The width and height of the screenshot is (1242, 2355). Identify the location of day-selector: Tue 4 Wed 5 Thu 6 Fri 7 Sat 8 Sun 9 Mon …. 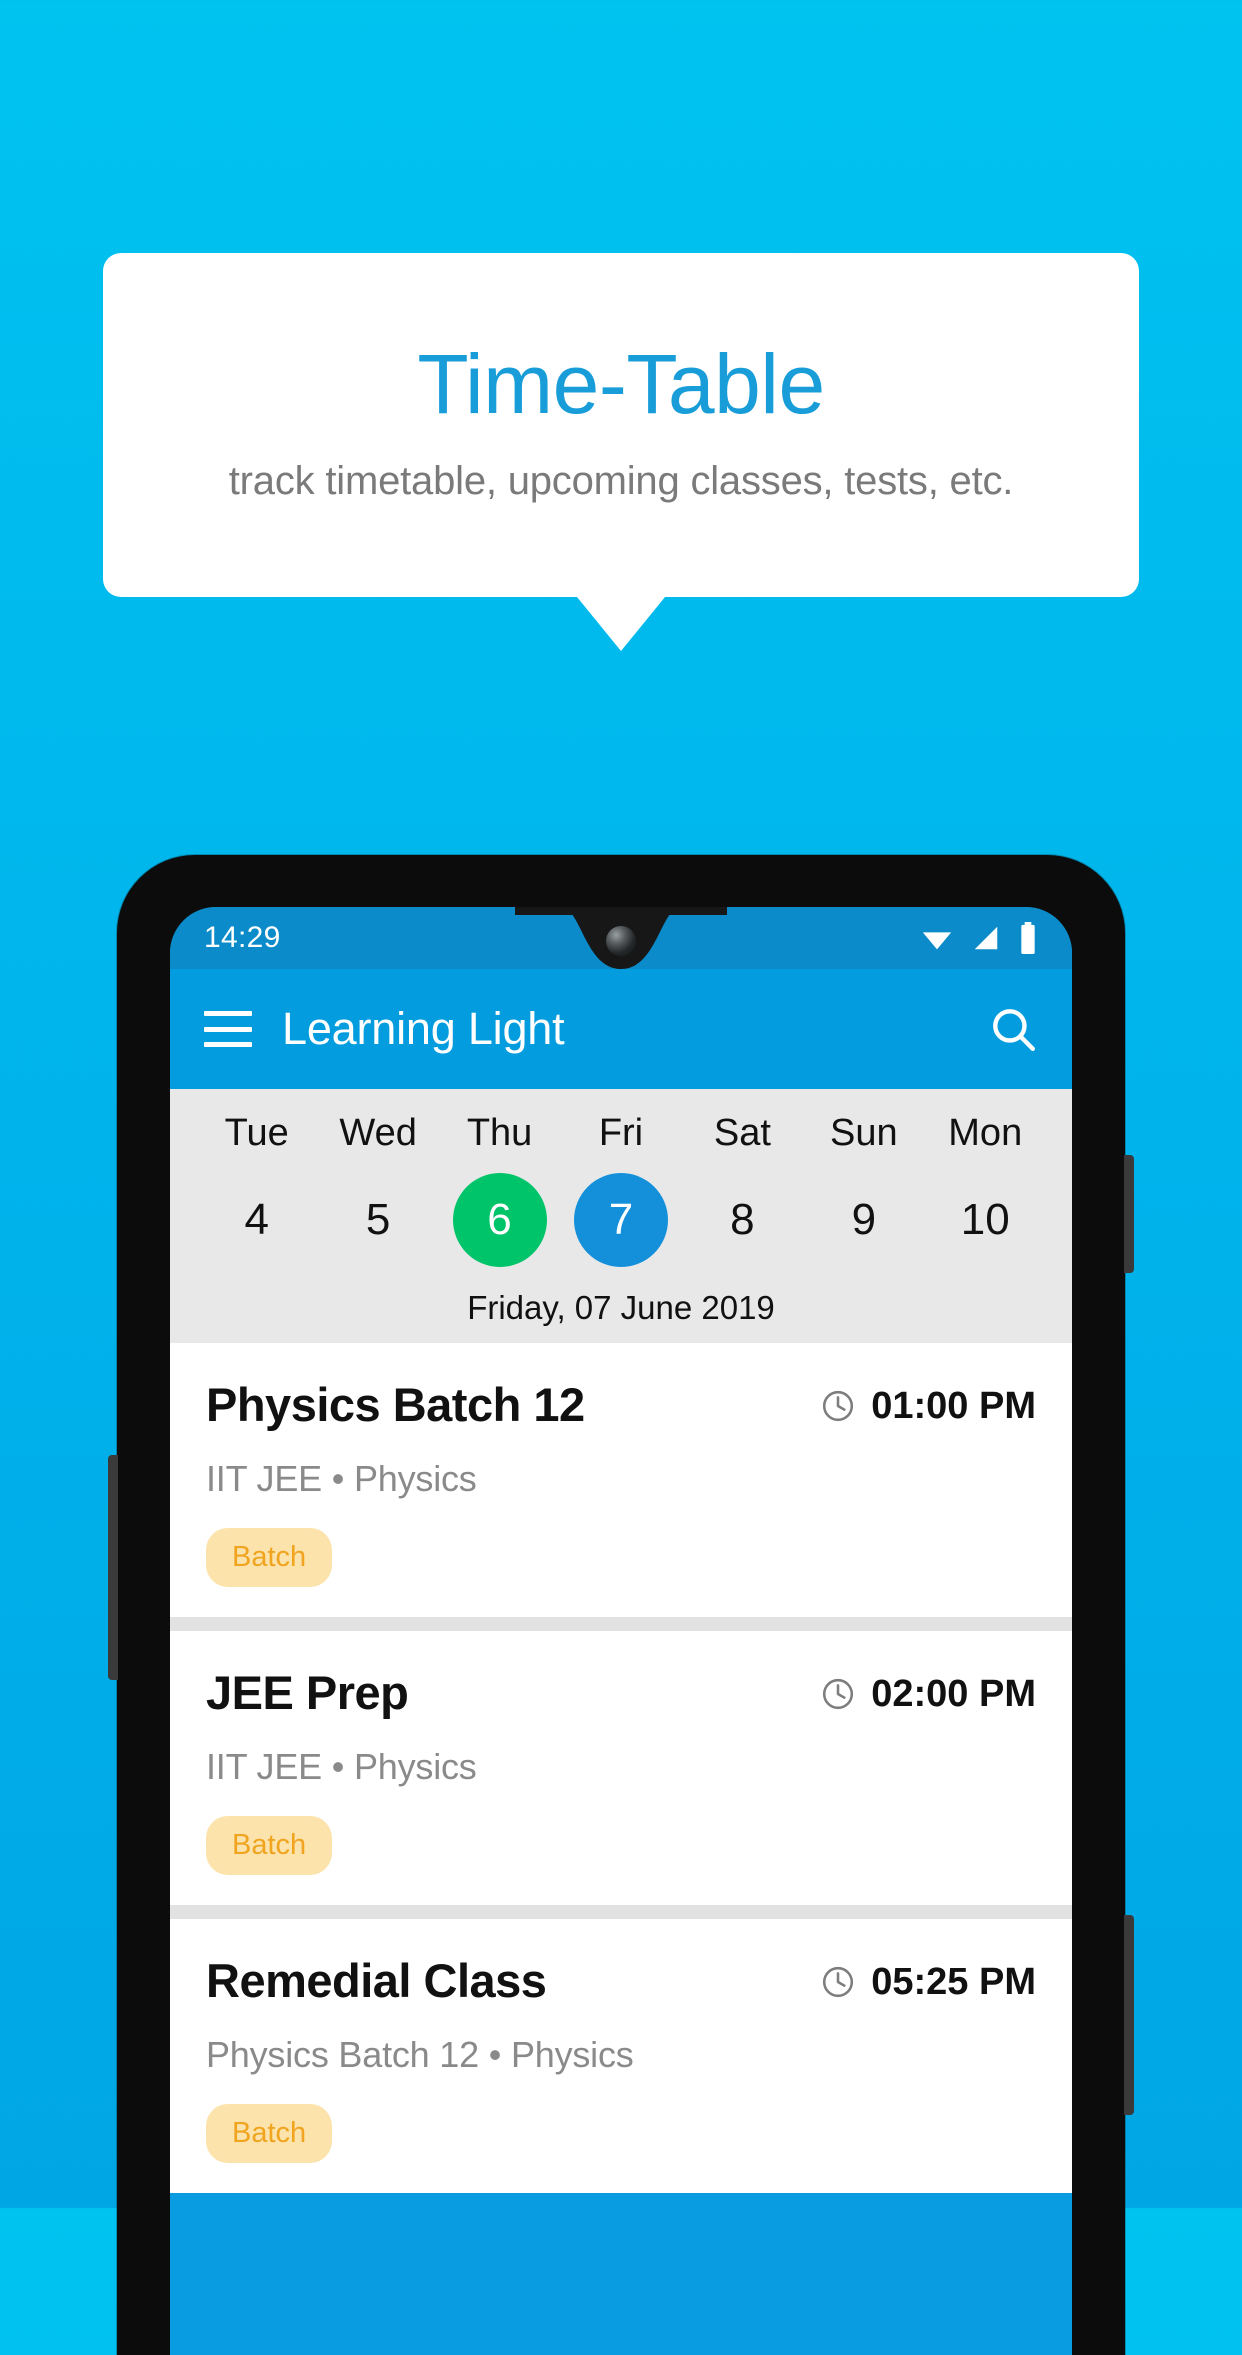
(621, 1189).